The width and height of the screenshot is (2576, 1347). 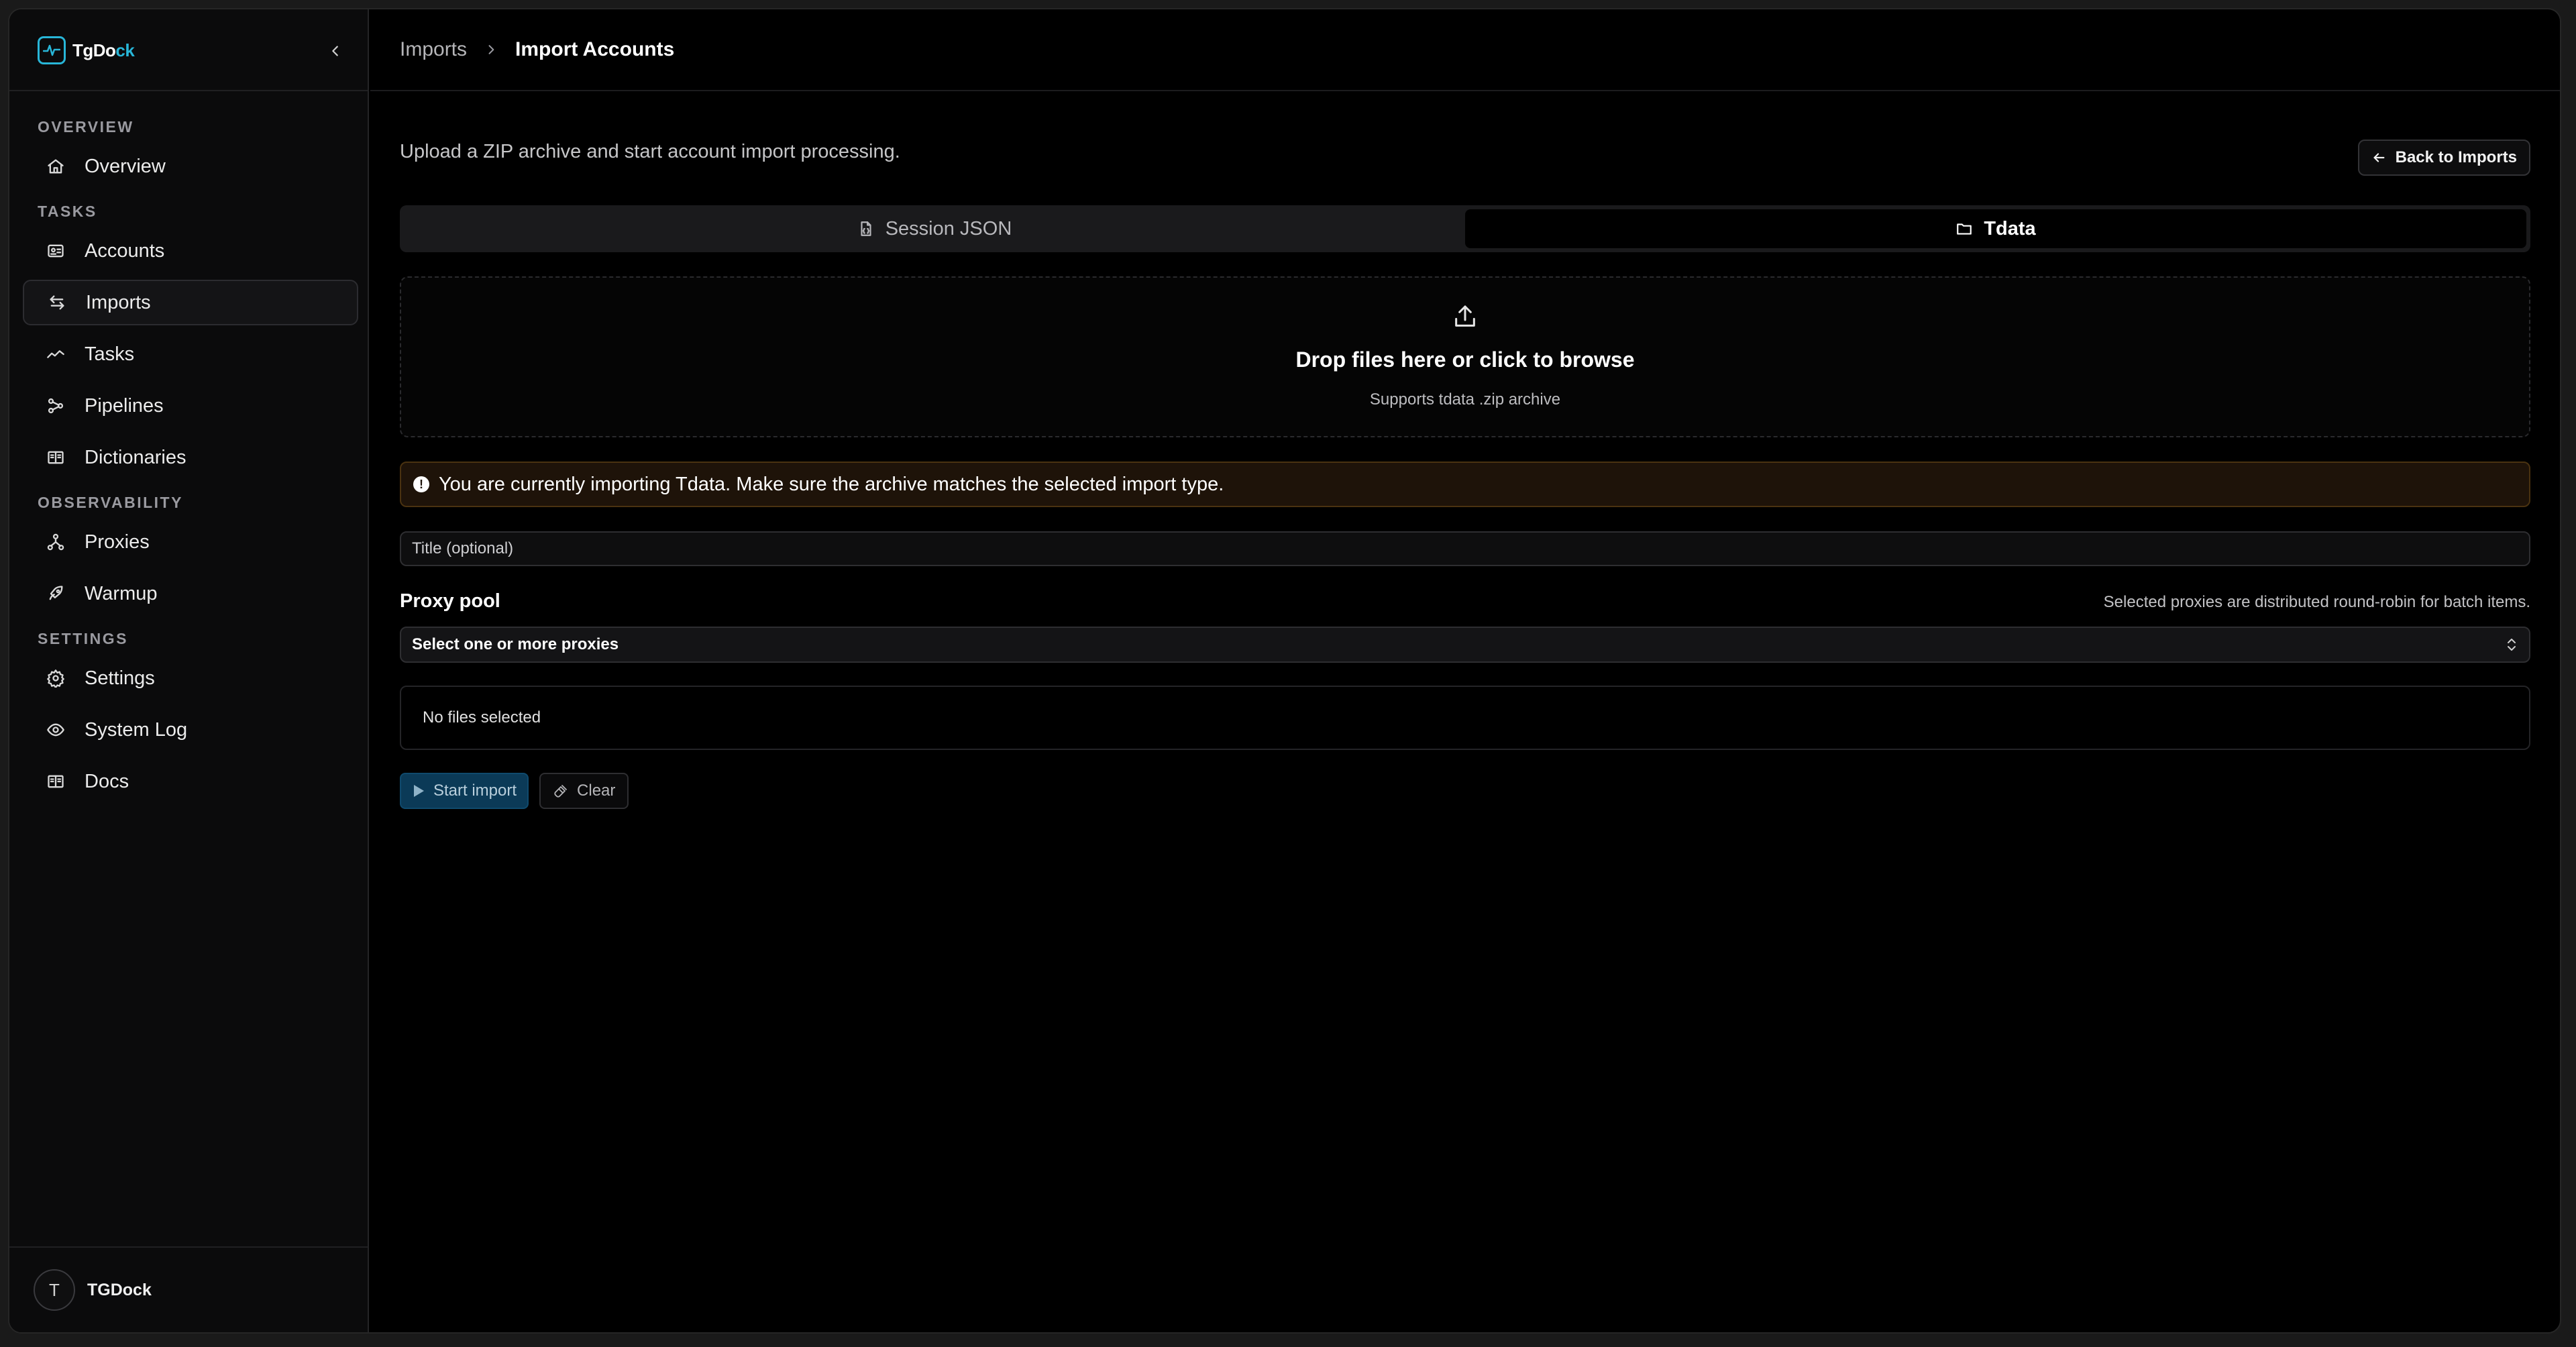 I want to click on logo-icon, so click(x=52, y=50).